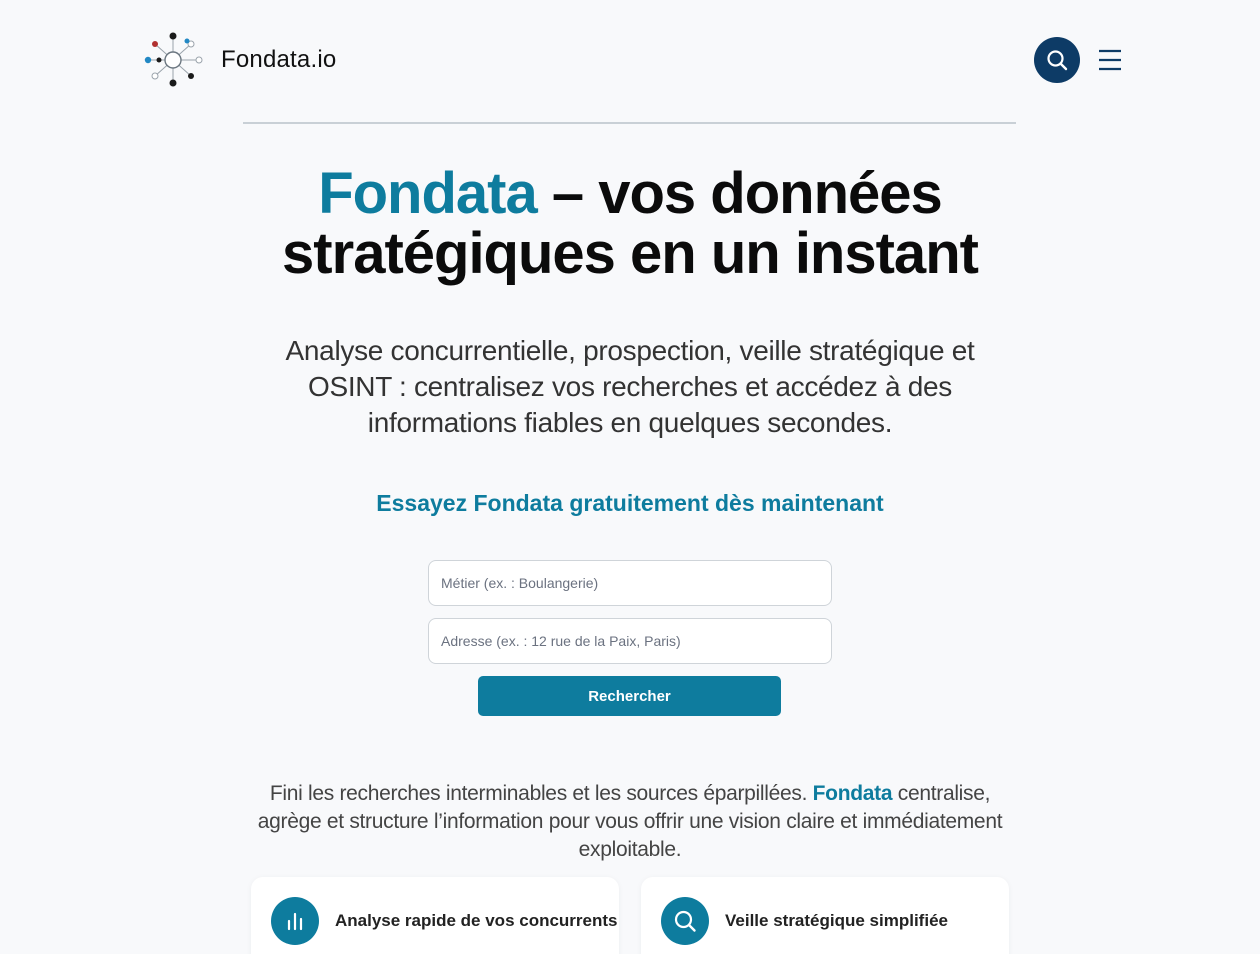  I want to click on feature-card-competitors: Analyse rapide de vos concurrents, so click(435, 915).